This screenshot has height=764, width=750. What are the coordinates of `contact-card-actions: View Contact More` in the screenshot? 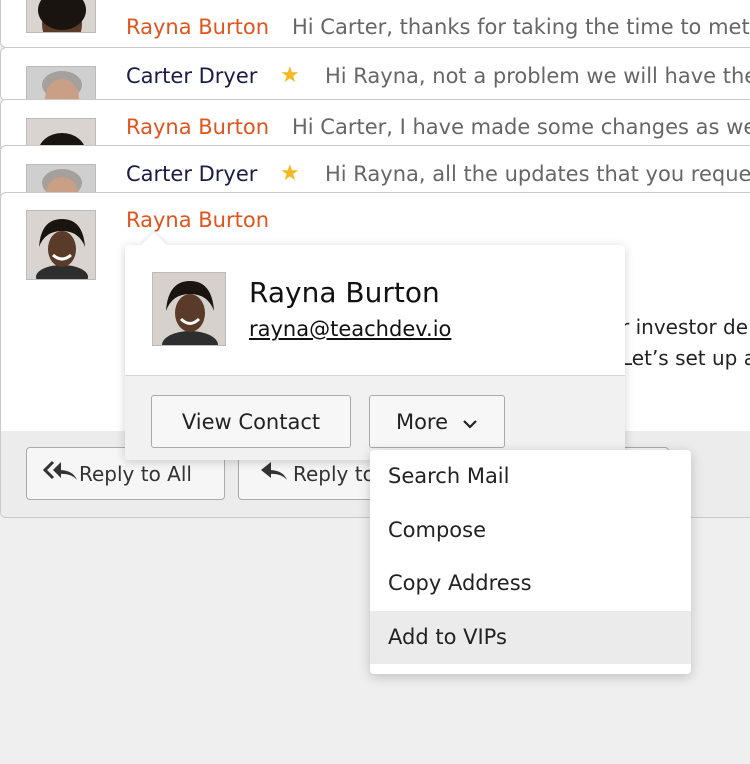 It's located at (375, 417).